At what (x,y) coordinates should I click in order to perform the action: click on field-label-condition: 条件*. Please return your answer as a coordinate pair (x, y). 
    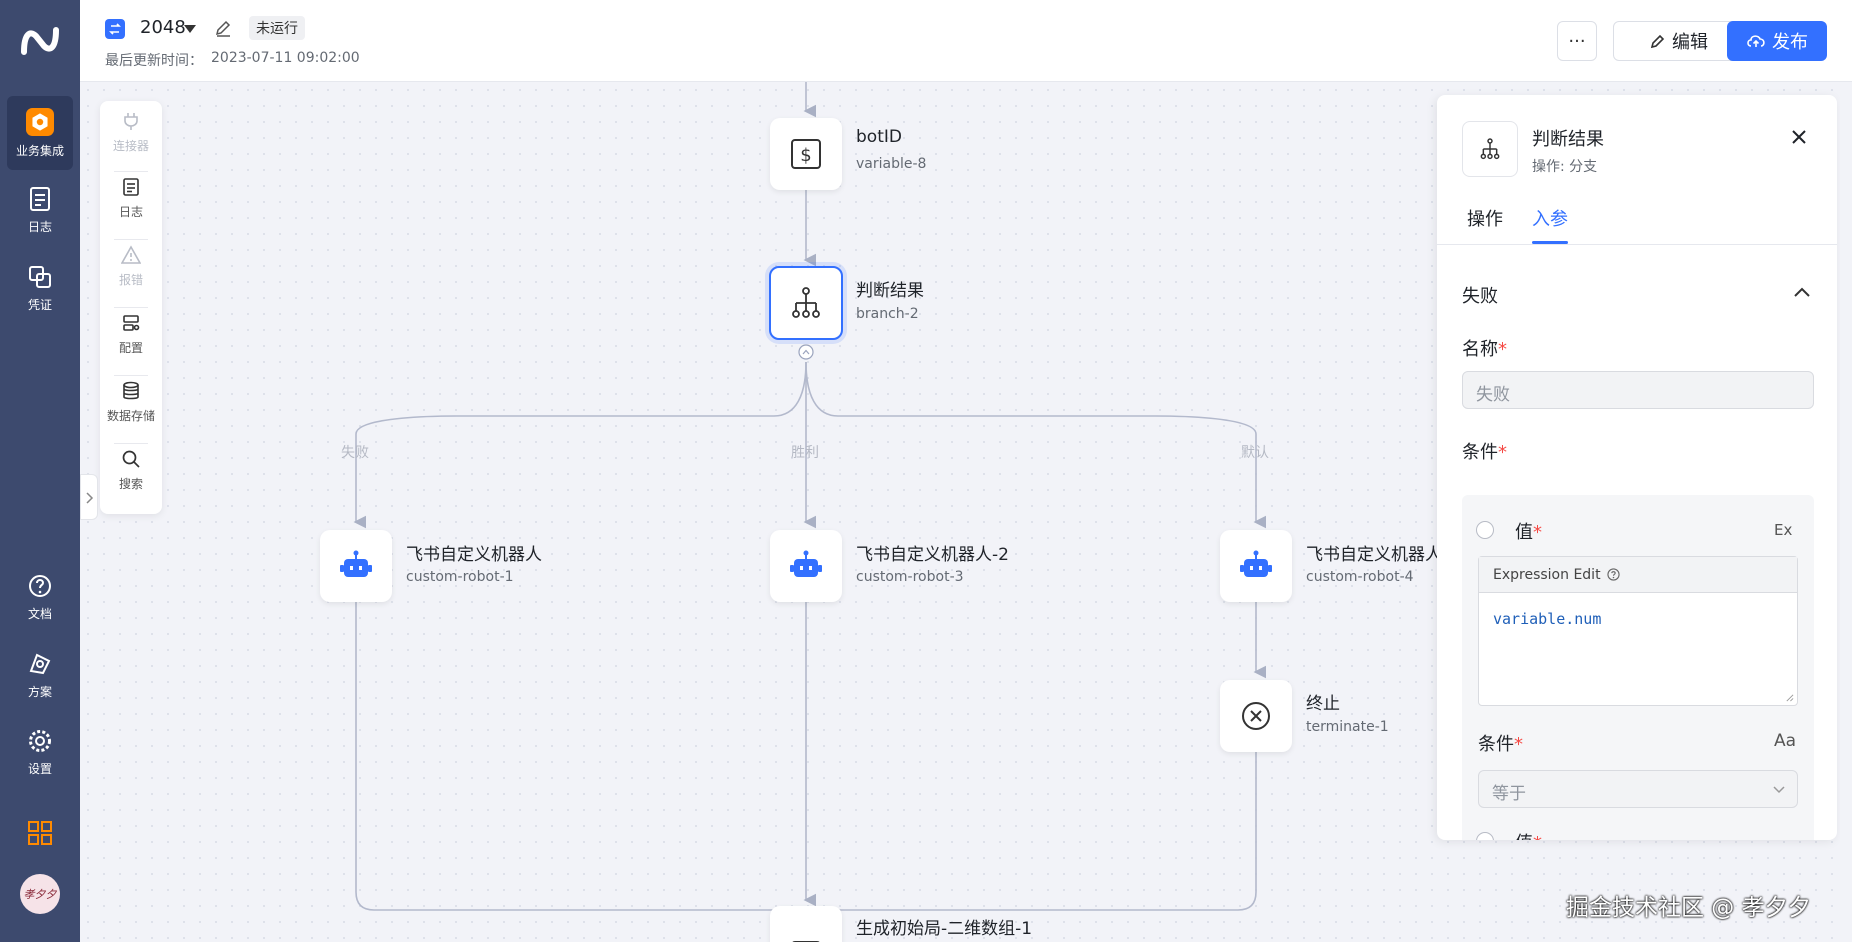
    Looking at the image, I should click on (1484, 452).